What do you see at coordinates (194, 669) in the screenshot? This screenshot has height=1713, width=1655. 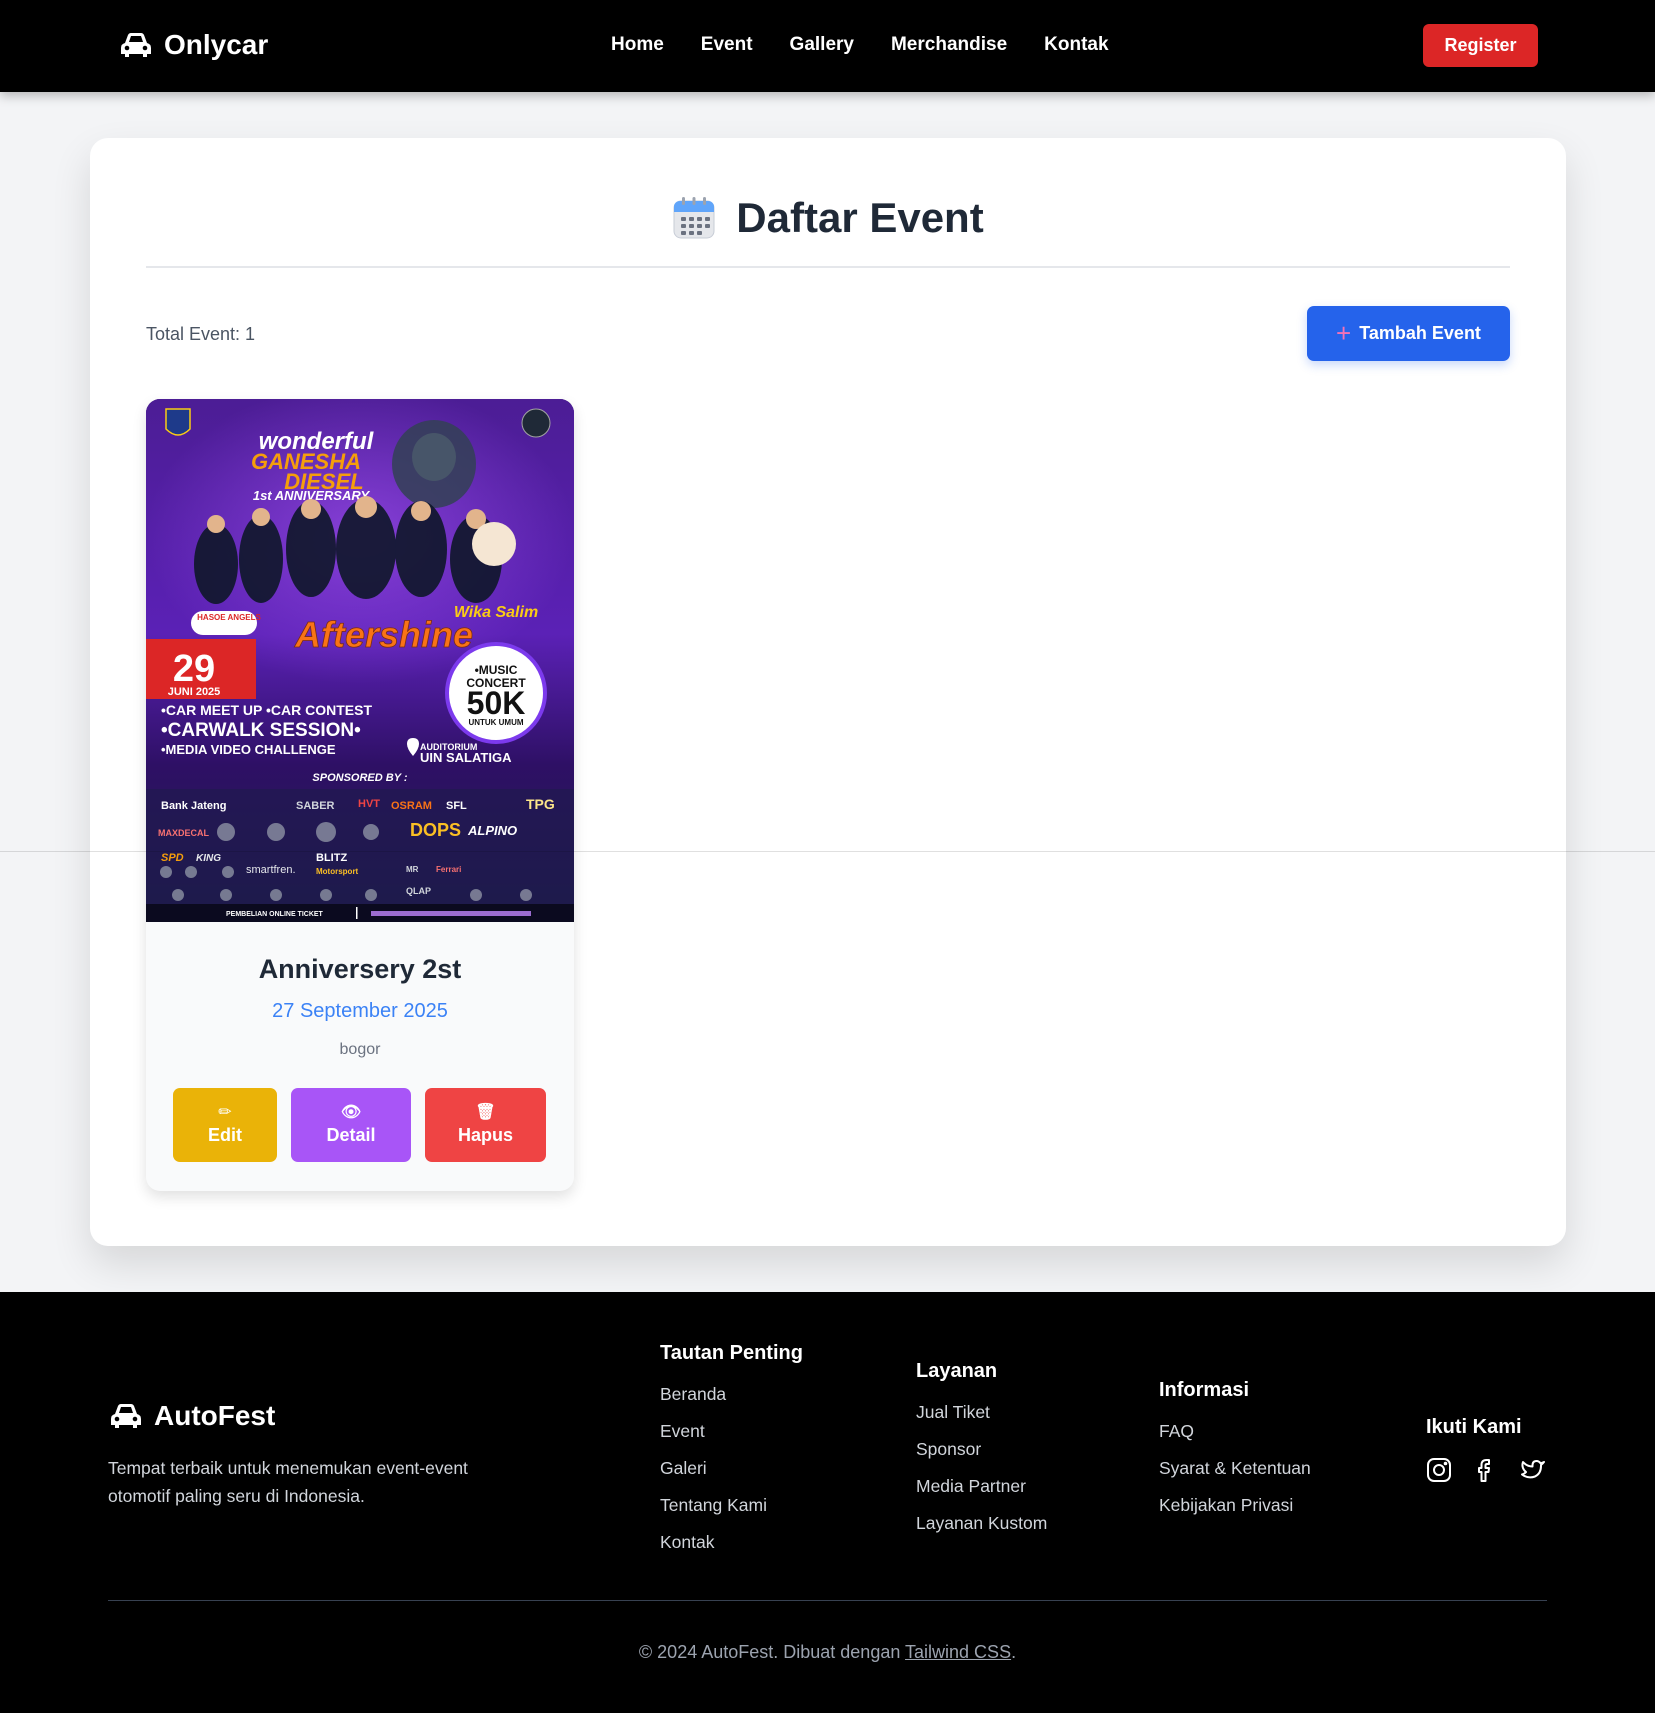 I see `poster-day: 29` at bounding box center [194, 669].